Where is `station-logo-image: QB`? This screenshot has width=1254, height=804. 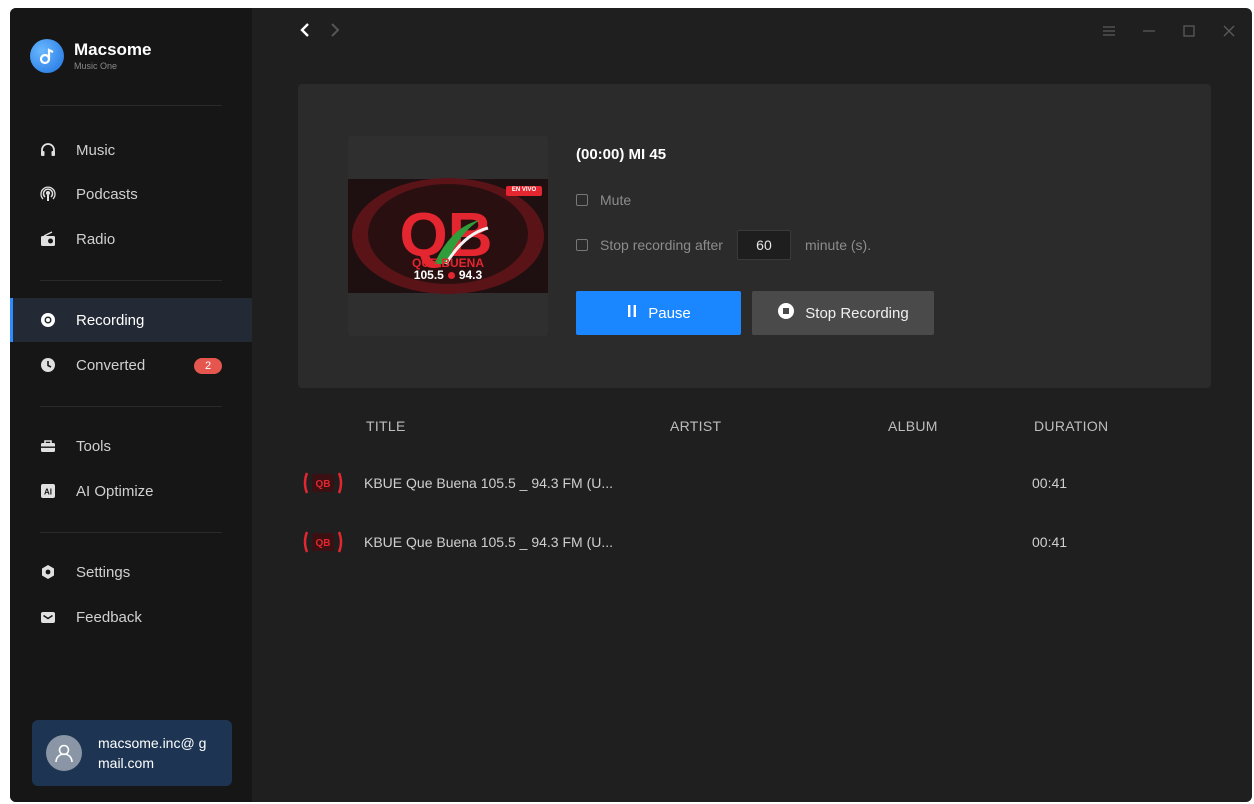 station-logo-image: QB is located at coordinates (448, 236).